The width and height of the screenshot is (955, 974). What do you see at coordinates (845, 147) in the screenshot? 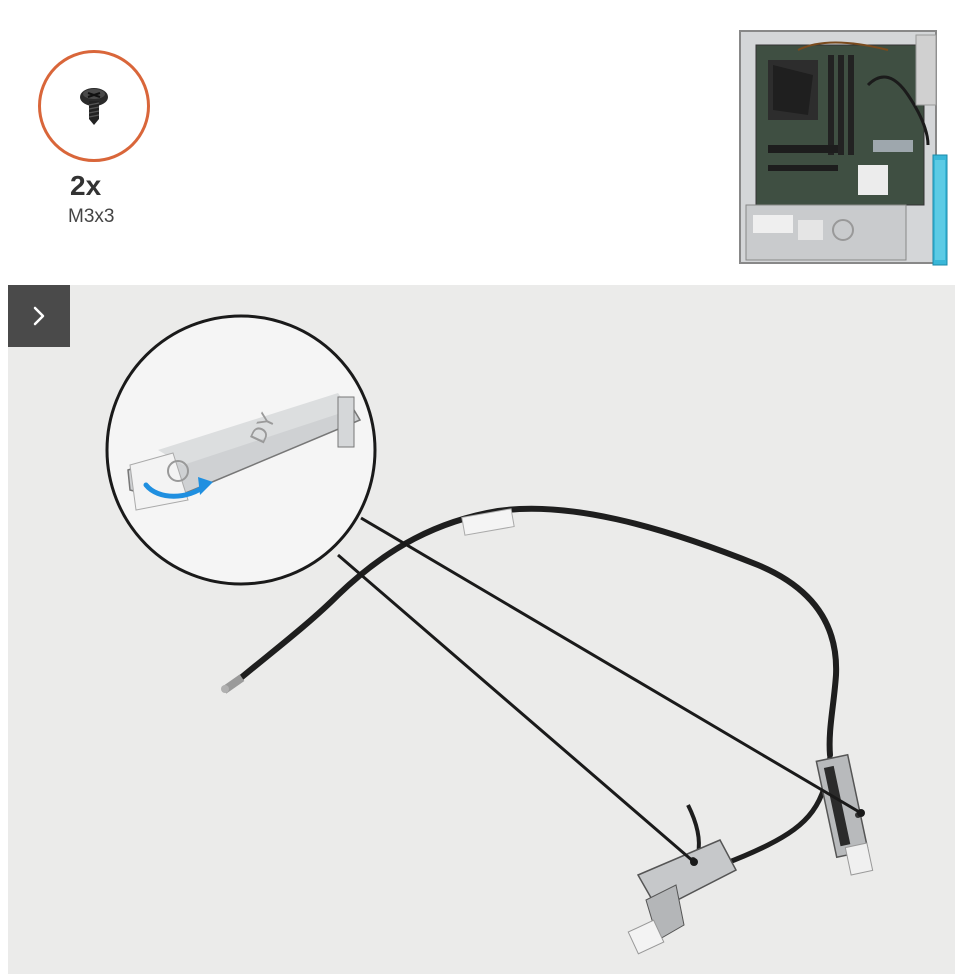
I see `computer-location-thumbnail` at bounding box center [845, 147].